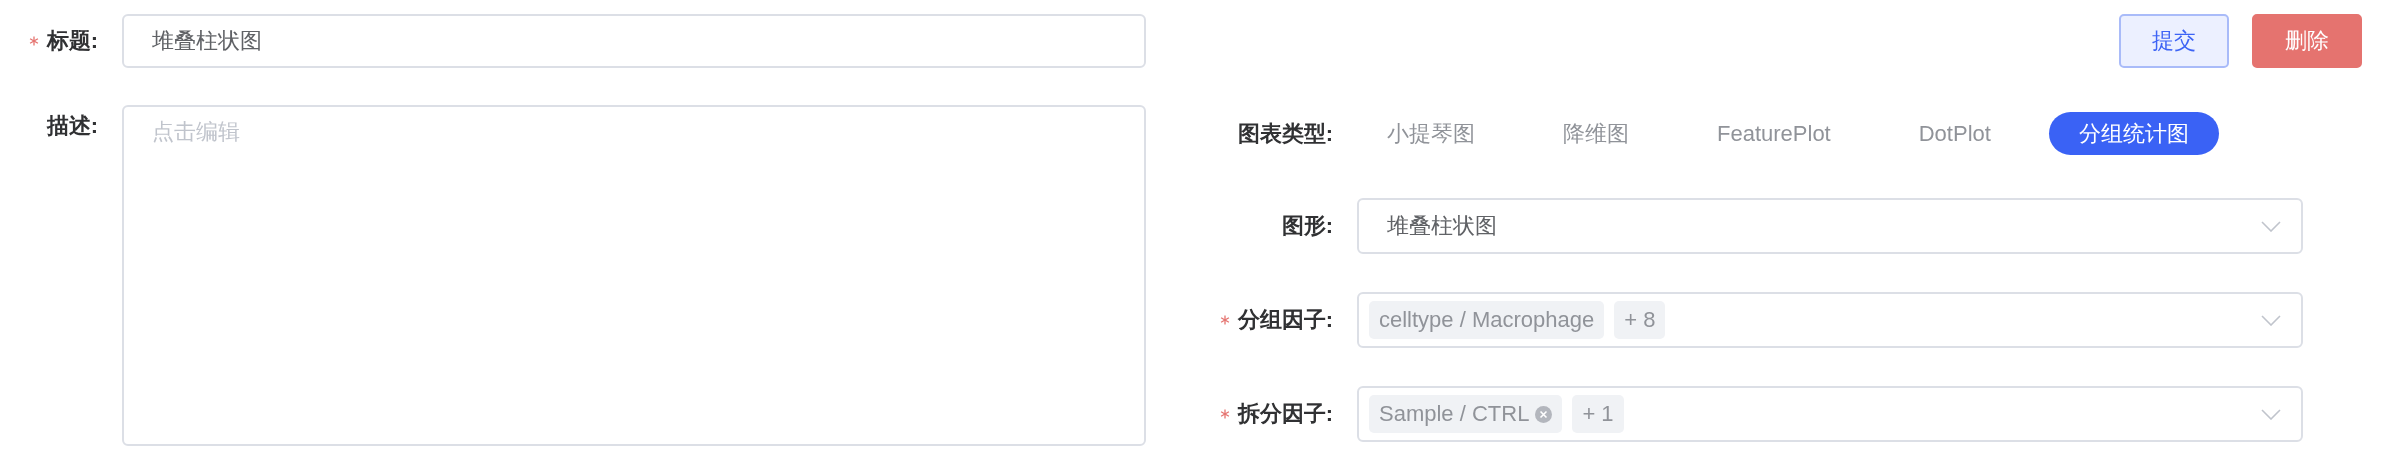 This screenshot has height=474, width=2386. What do you see at coordinates (1307, 226) in the screenshot?
I see `field-label: 图形:` at bounding box center [1307, 226].